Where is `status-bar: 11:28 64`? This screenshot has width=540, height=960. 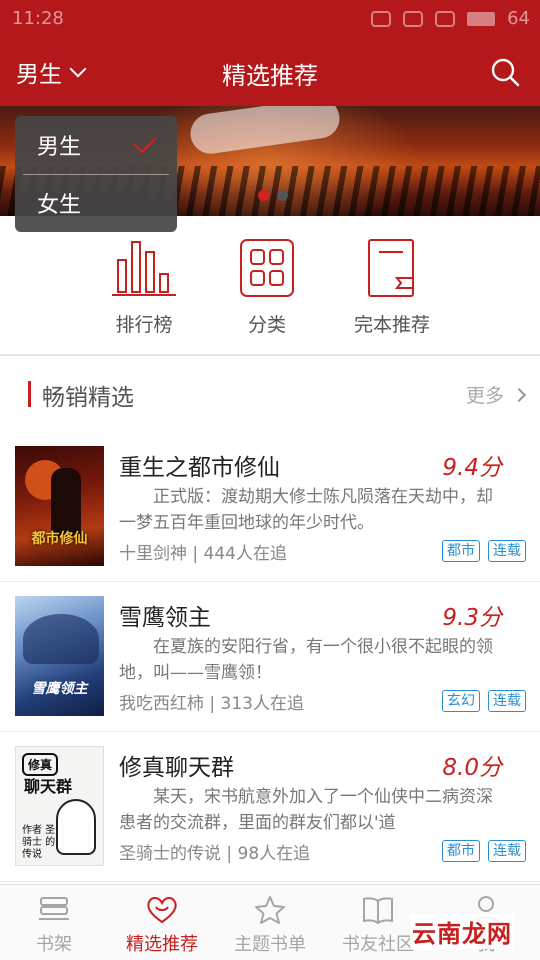 status-bar: 11:28 64 is located at coordinates (270, 20).